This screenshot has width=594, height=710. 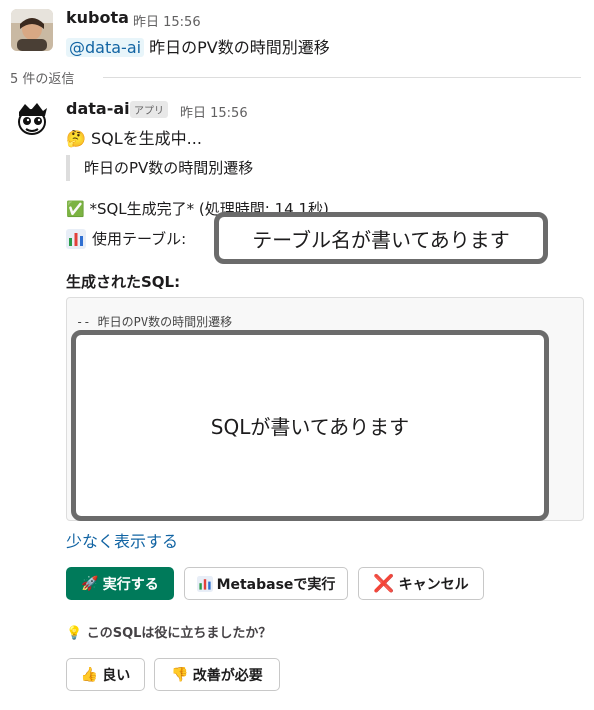 What do you see at coordinates (116, 675) in the screenshot?
I see `good-button-label: 良い` at bounding box center [116, 675].